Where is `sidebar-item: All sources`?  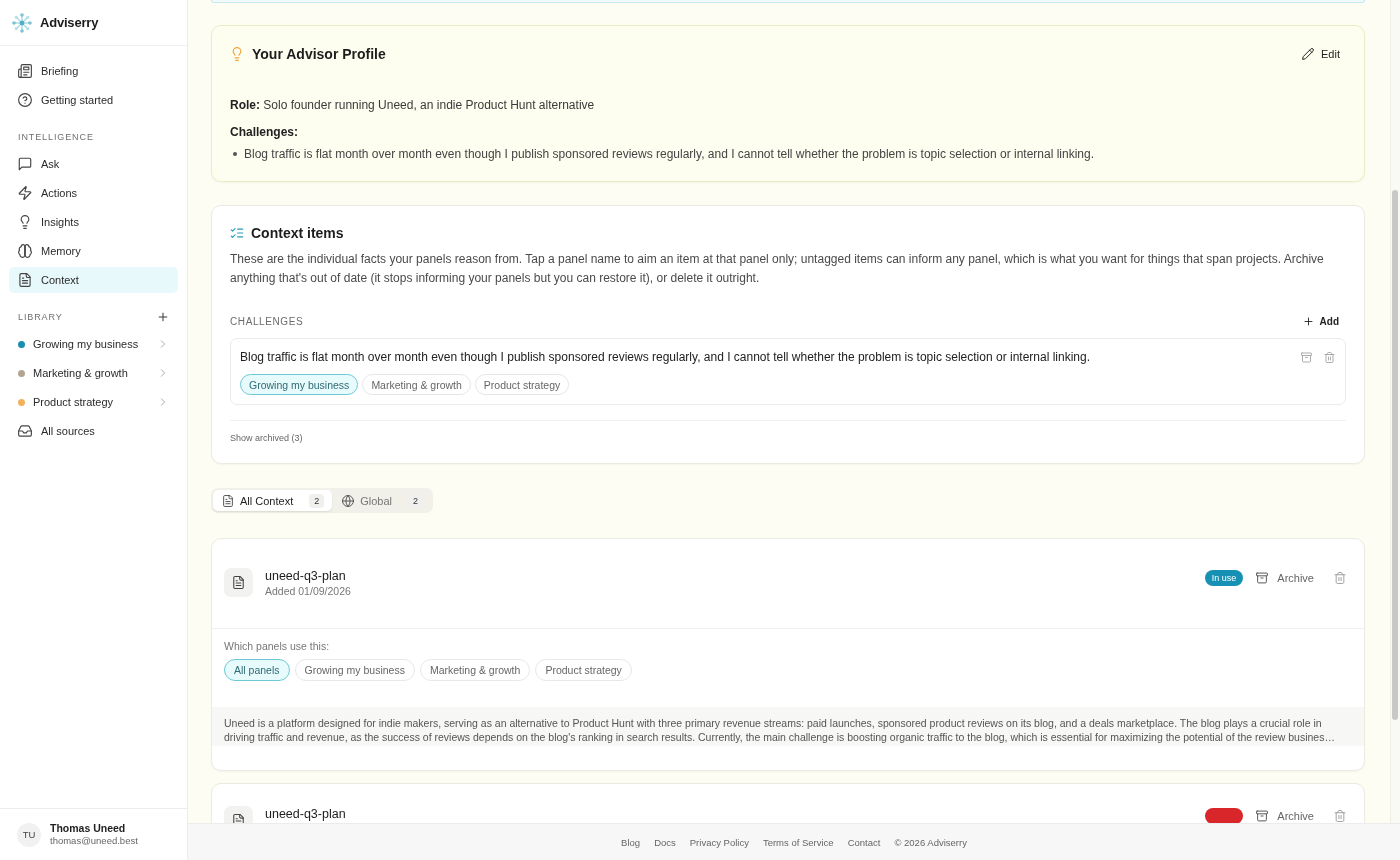 sidebar-item: All sources is located at coordinates (93, 431).